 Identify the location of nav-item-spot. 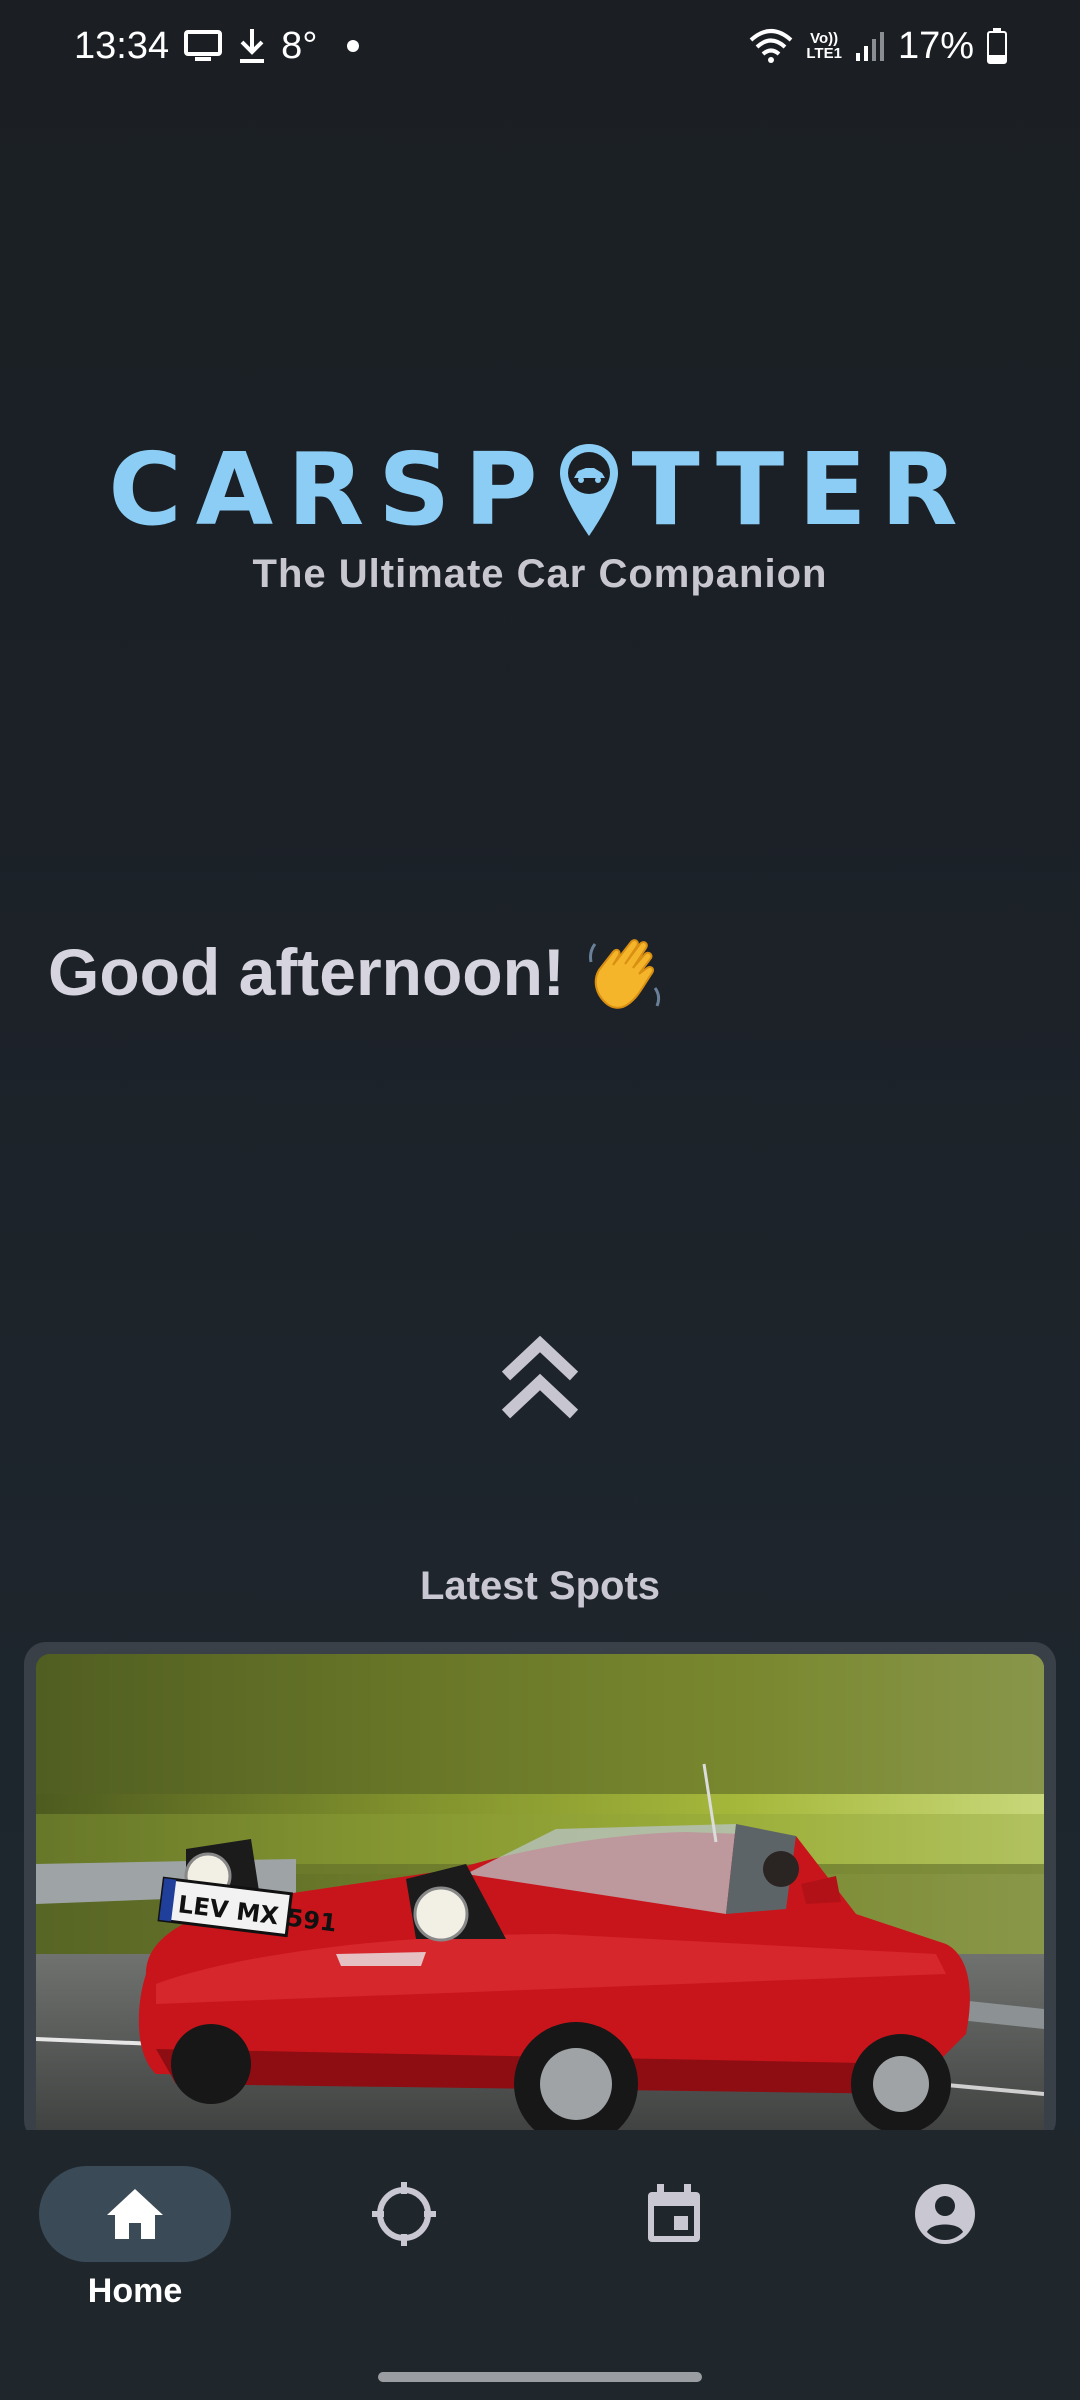
(404, 2256).